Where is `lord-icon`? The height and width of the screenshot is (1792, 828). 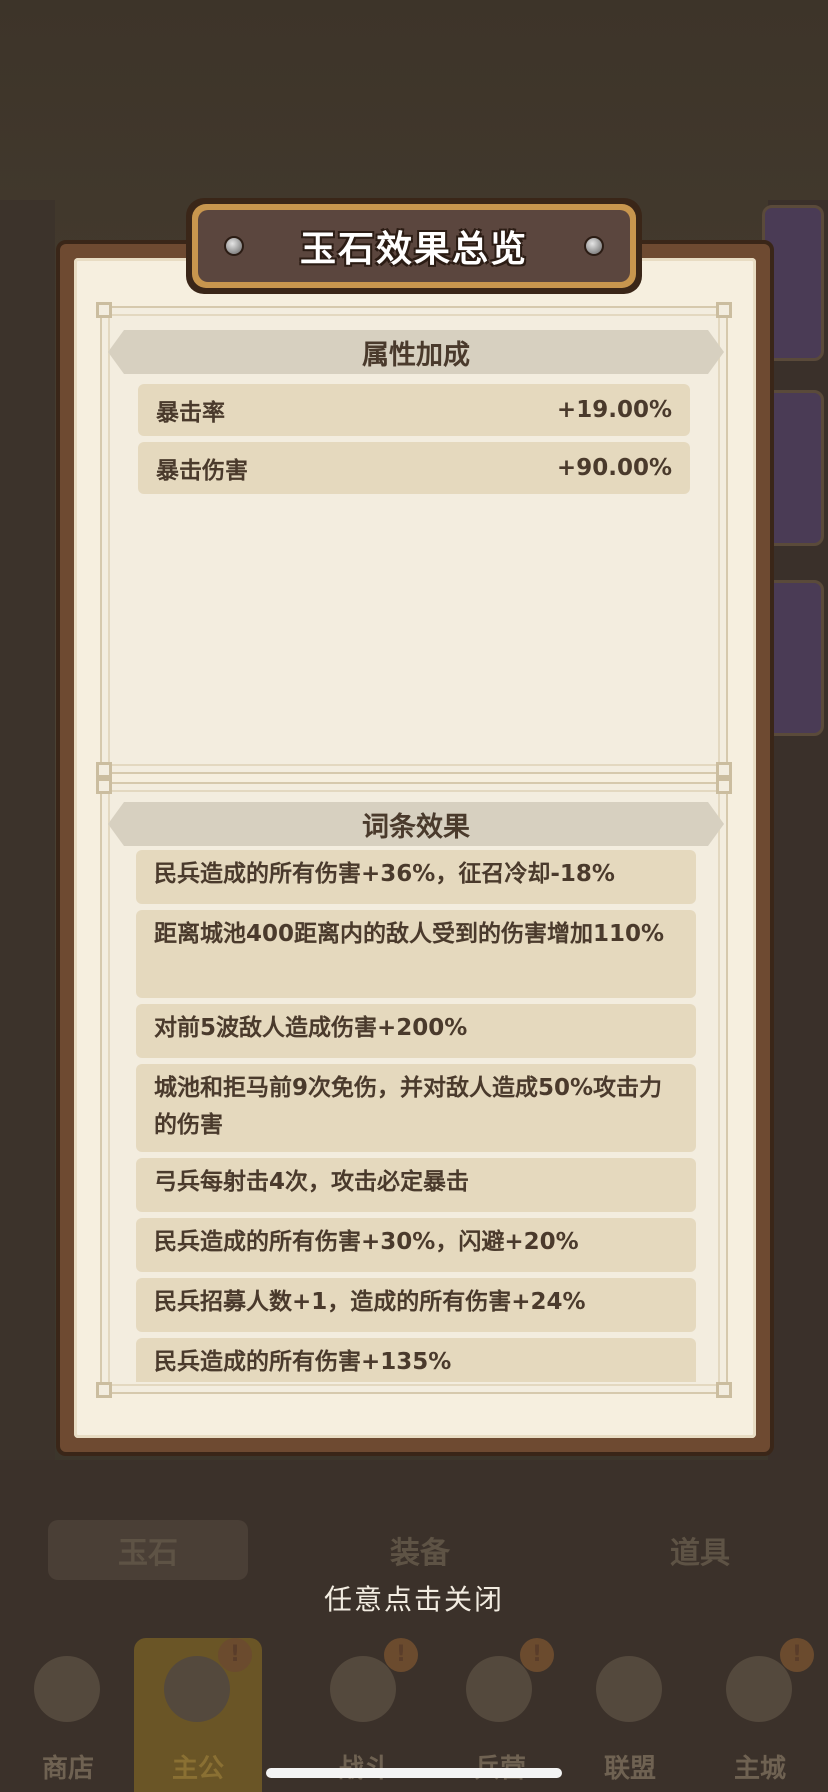
lord-icon is located at coordinates (197, 1689).